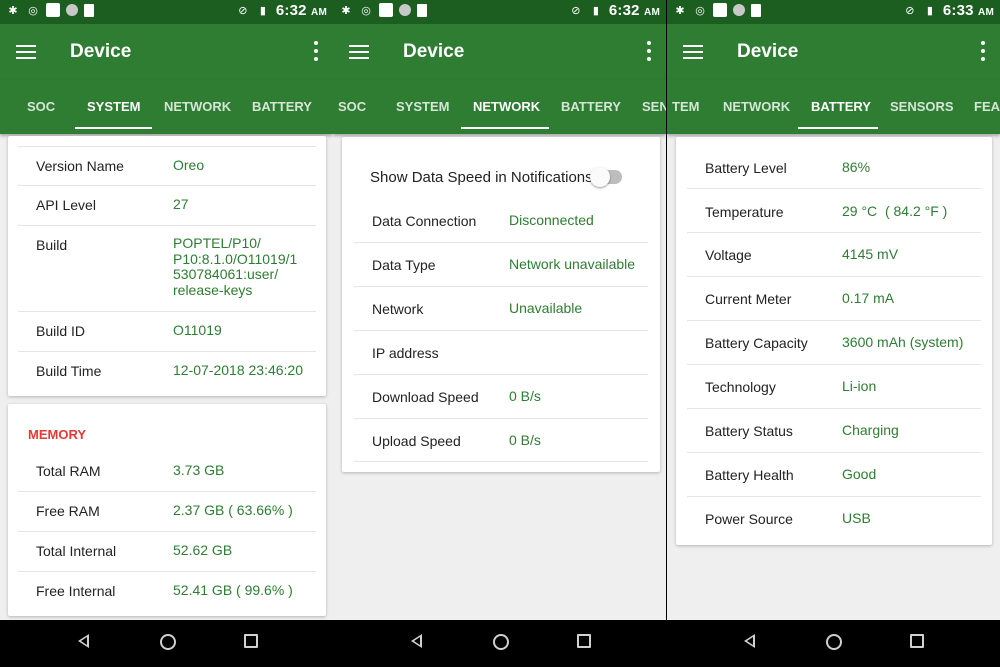 Image resolution: width=1000 pixels, height=667 pixels. I want to click on app-title: Device, so click(101, 51).